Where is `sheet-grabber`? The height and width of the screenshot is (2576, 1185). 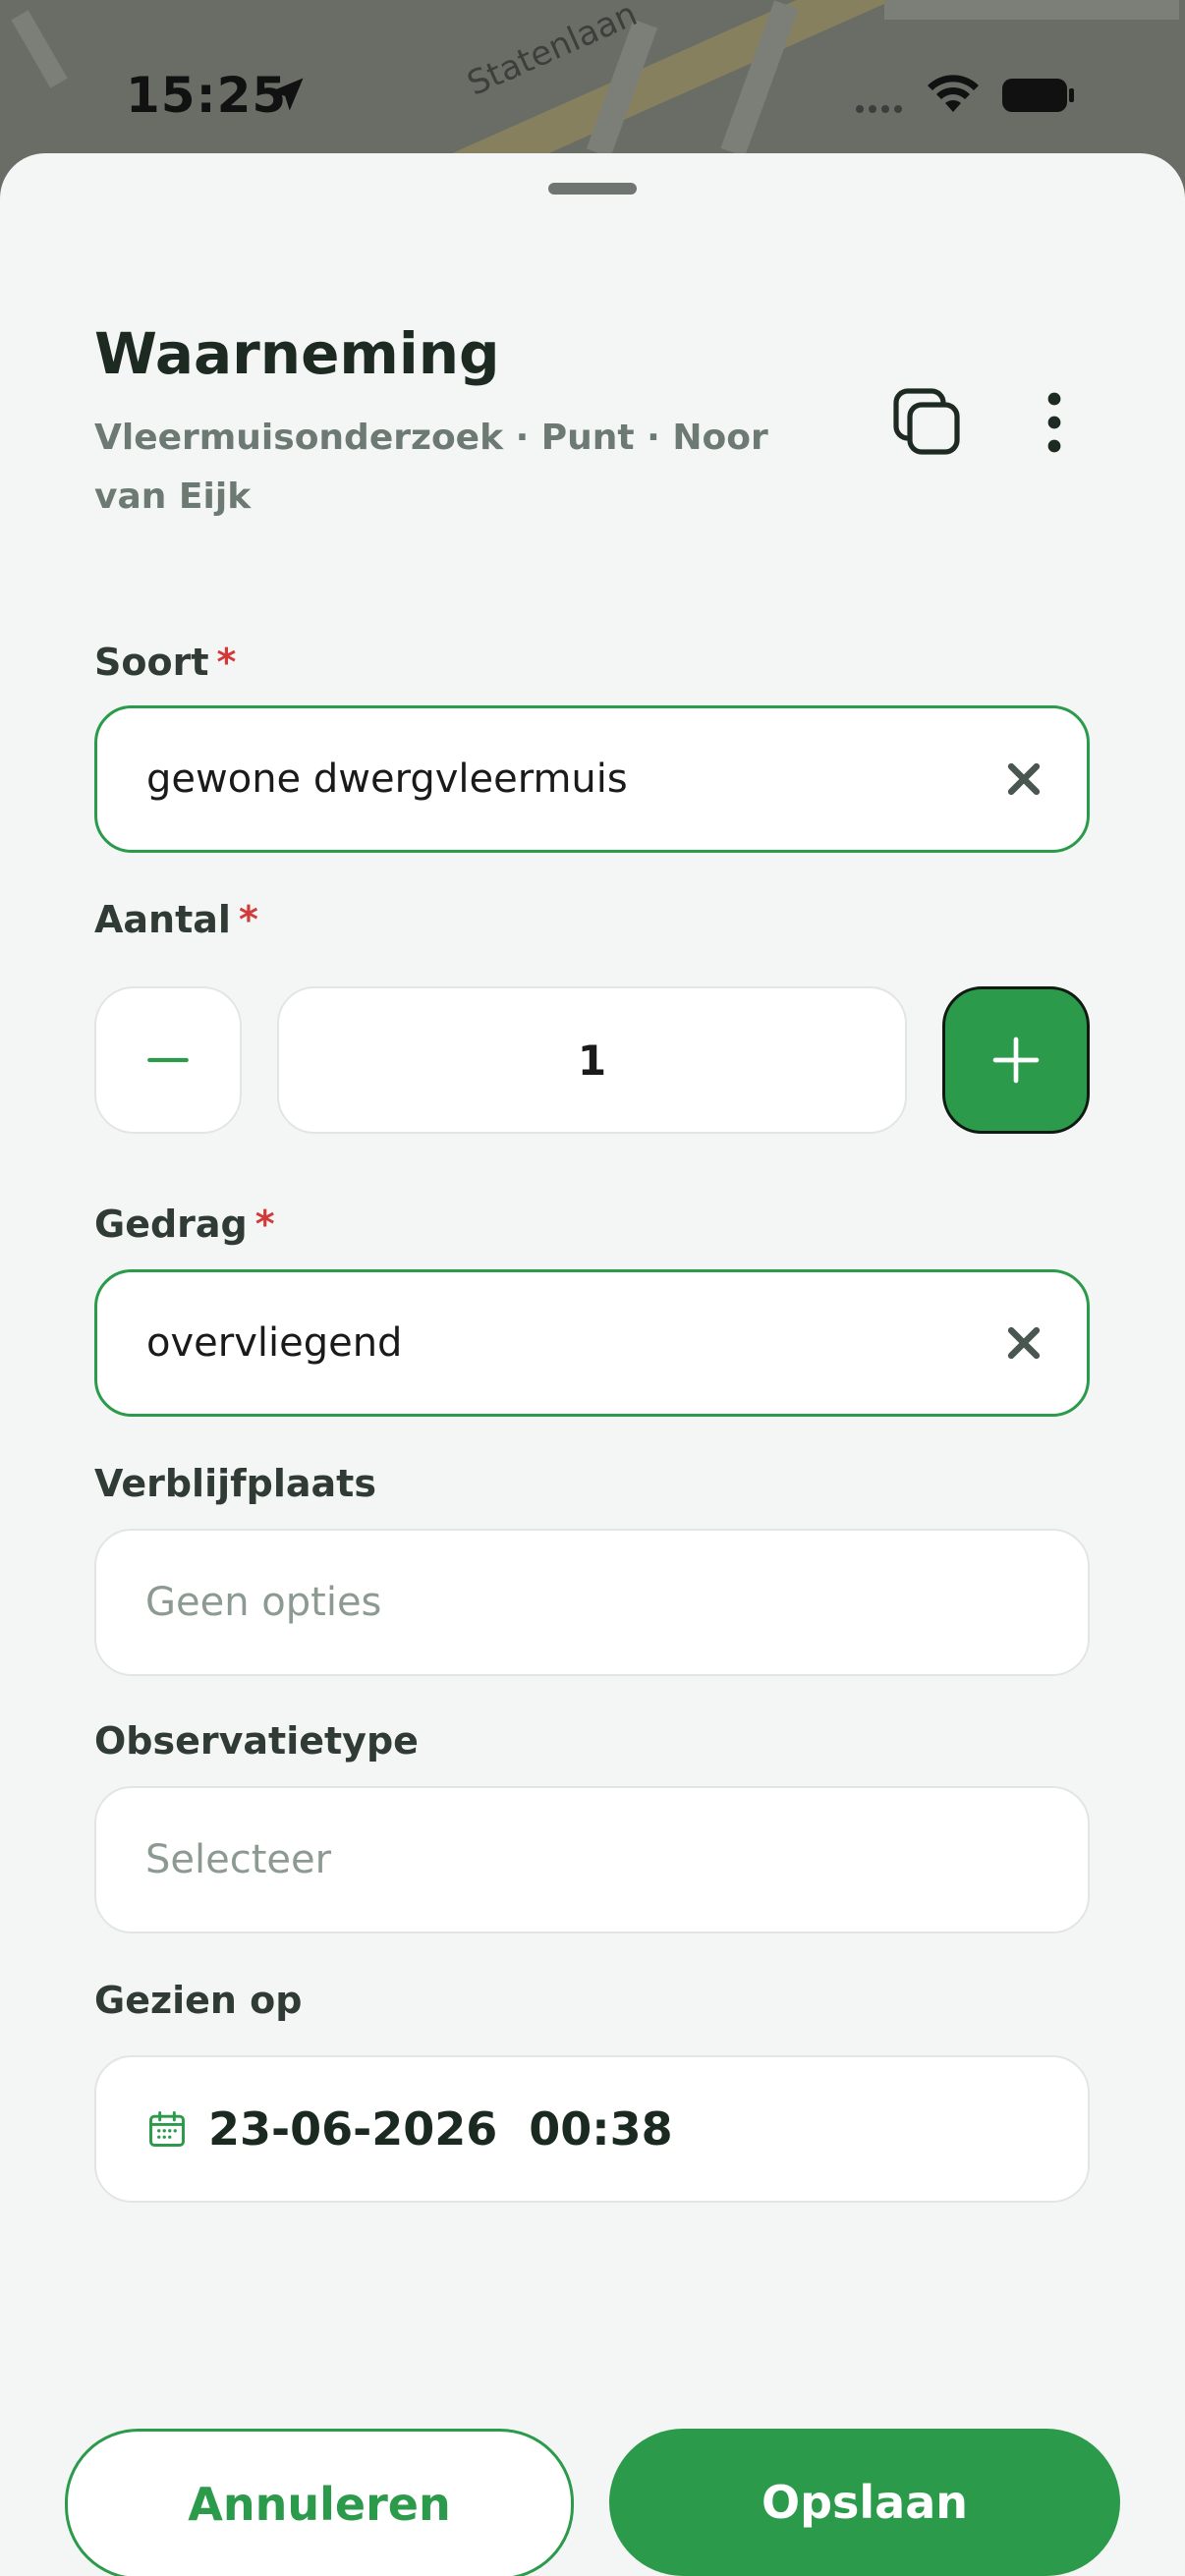 sheet-grabber is located at coordinates (592, 189).